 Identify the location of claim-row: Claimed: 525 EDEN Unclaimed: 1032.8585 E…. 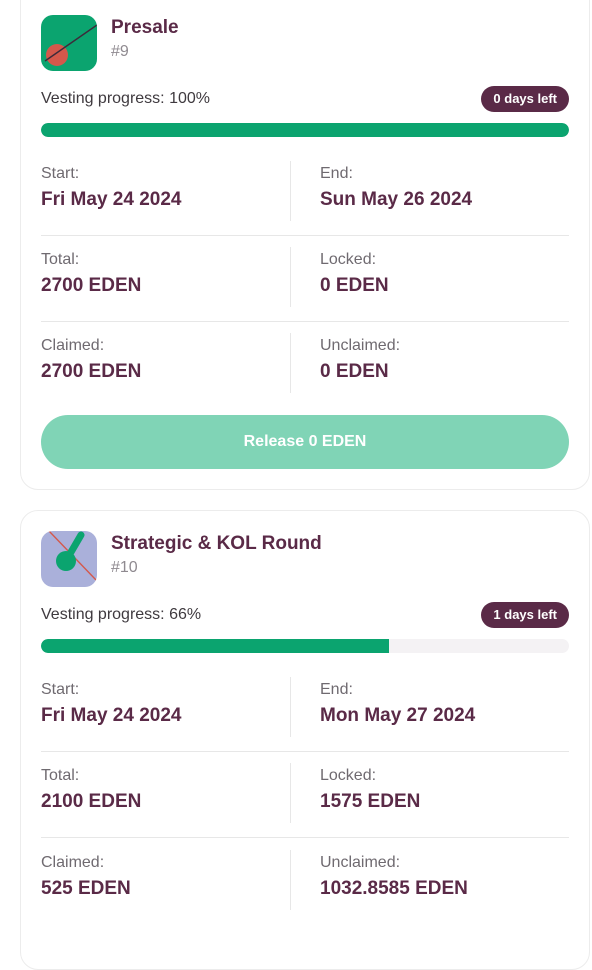
(305, 881).